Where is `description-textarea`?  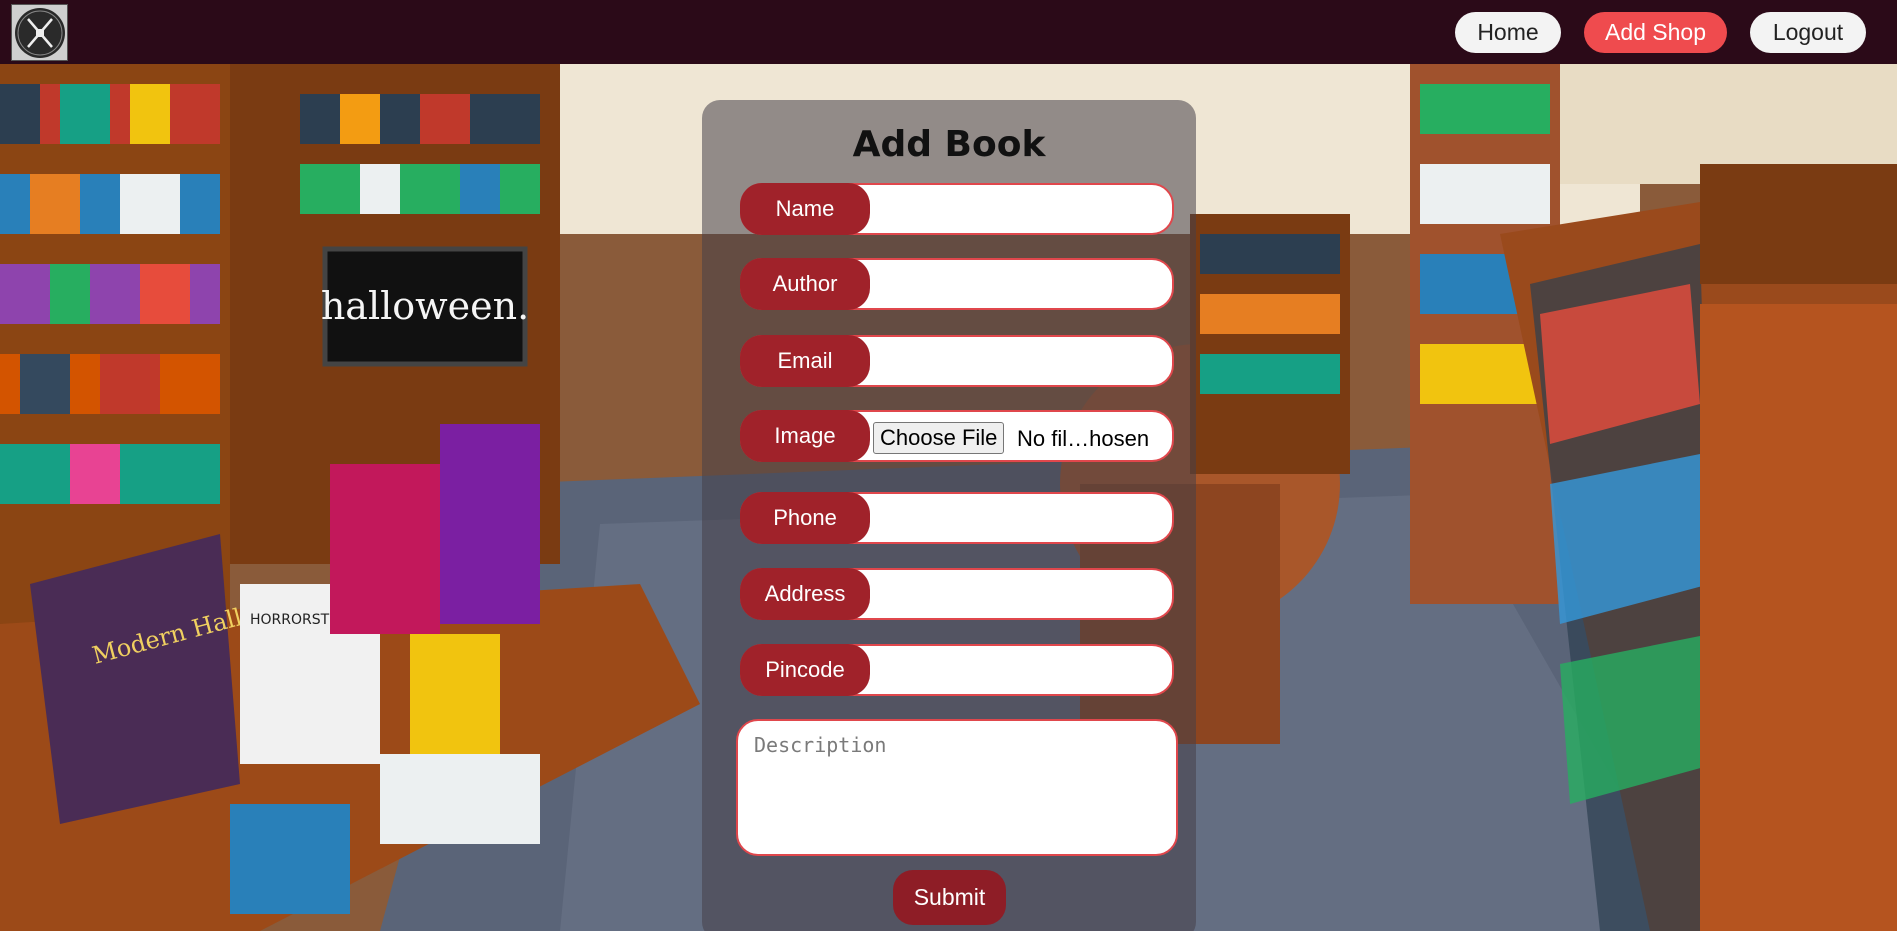 description-textarea is located at coordinates (957, 787).